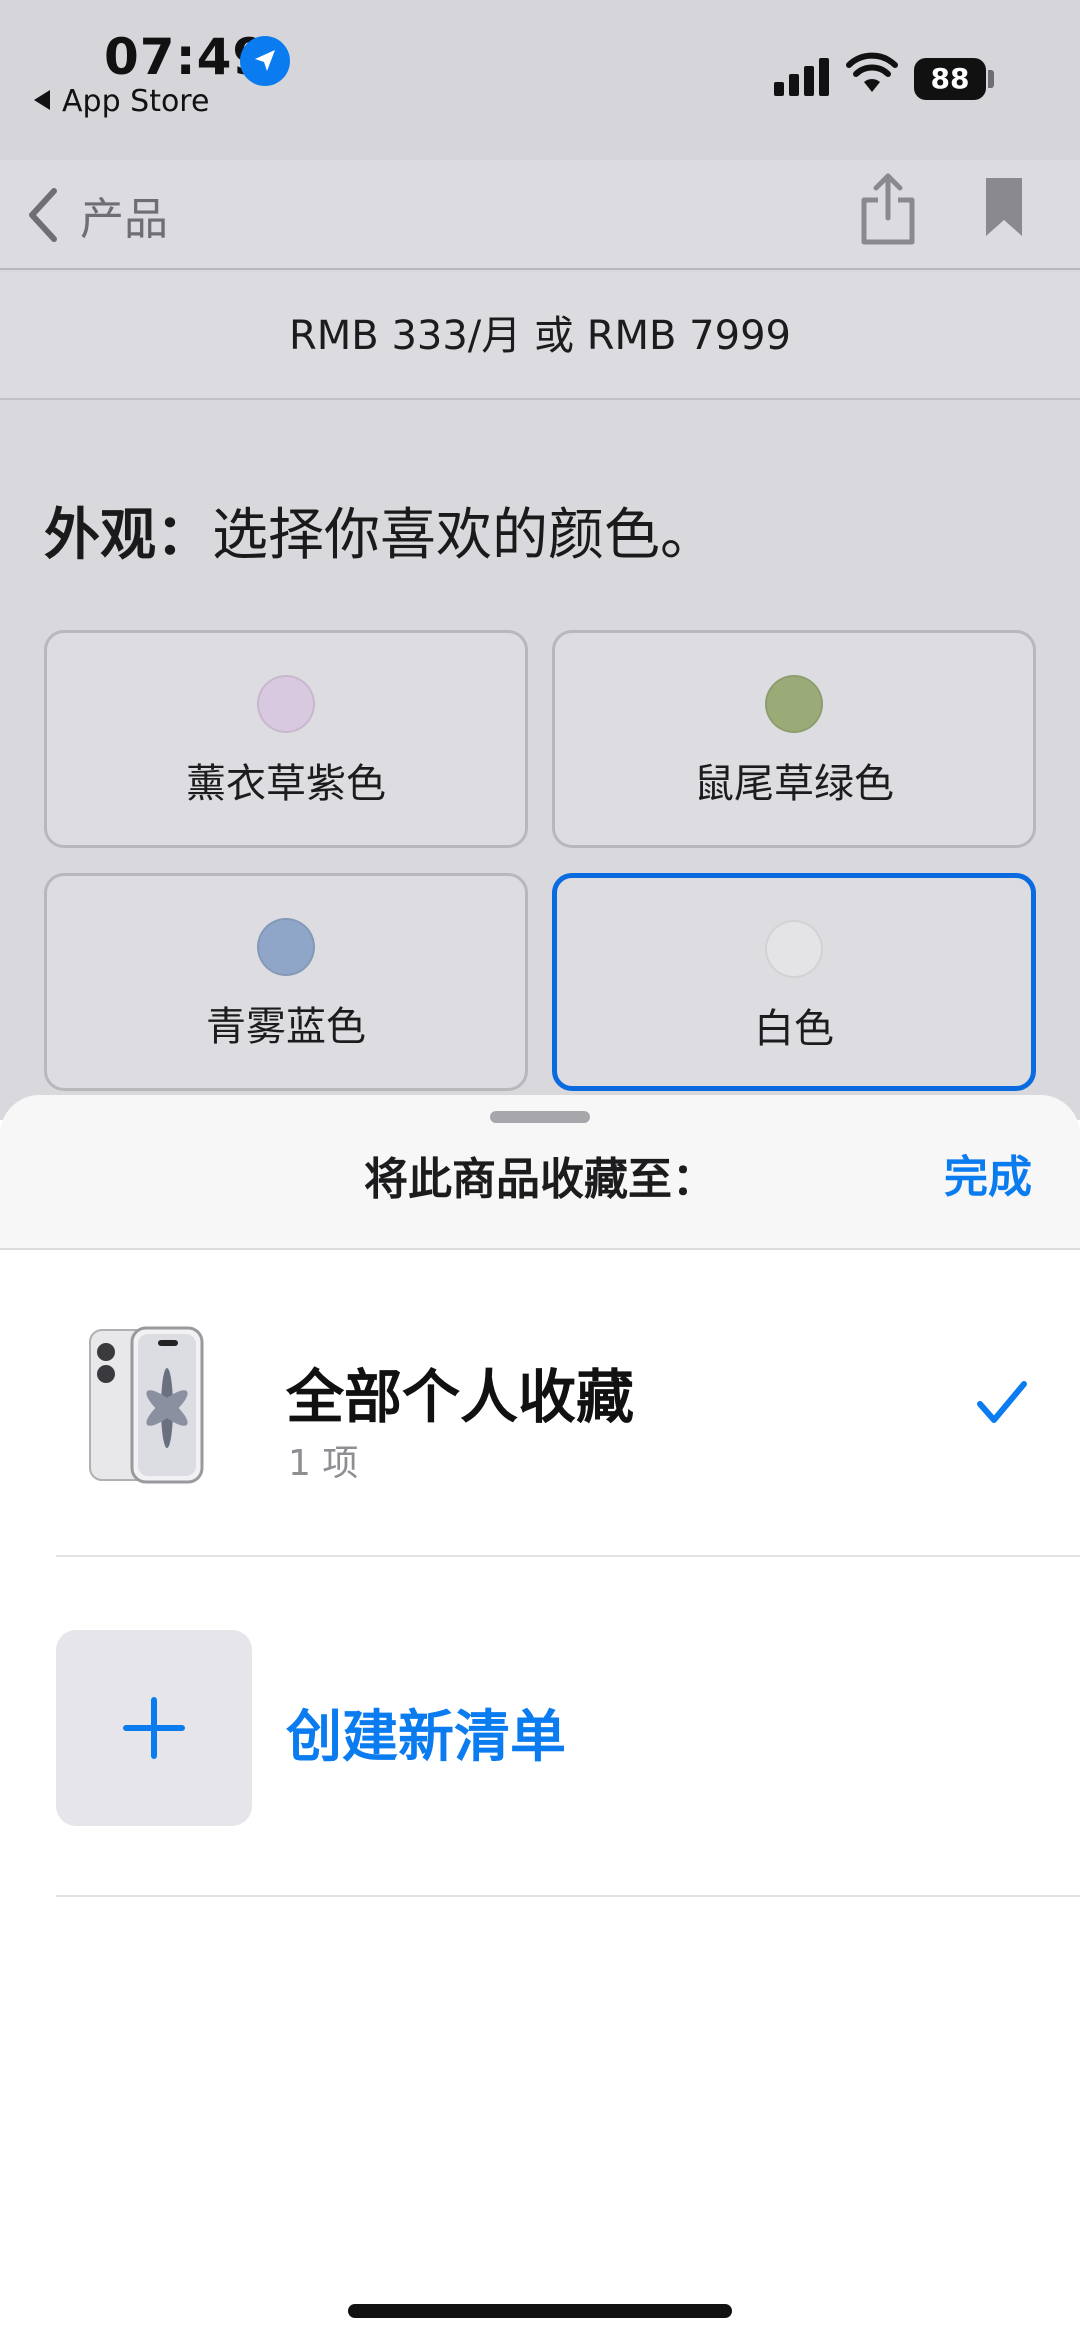 Image resolution: width=1080 pixels, height=2341 pixels. What do you see at coordinates (128, 535) in the screenshot?
I see `appearance-heading-bold: 外观：` at bounding box center [128, 535].